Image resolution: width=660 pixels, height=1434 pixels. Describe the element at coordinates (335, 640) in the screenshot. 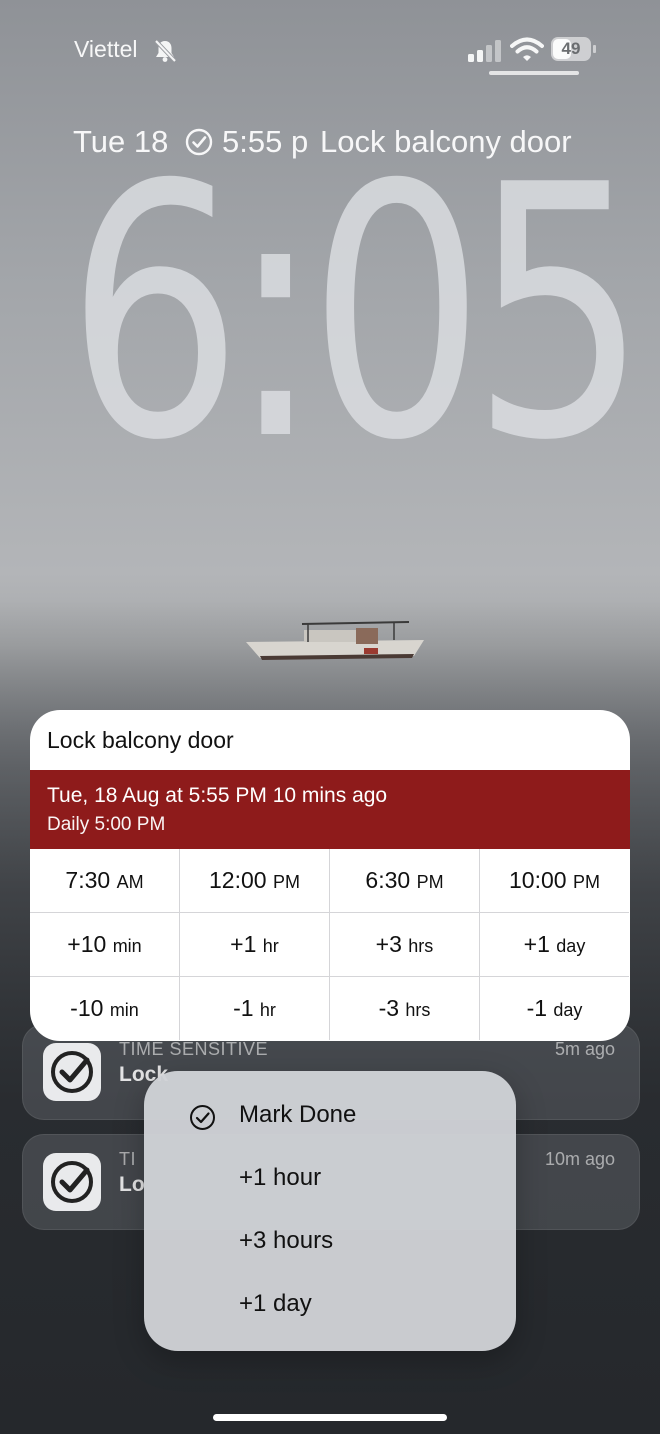

I see `boat-image` at that location.